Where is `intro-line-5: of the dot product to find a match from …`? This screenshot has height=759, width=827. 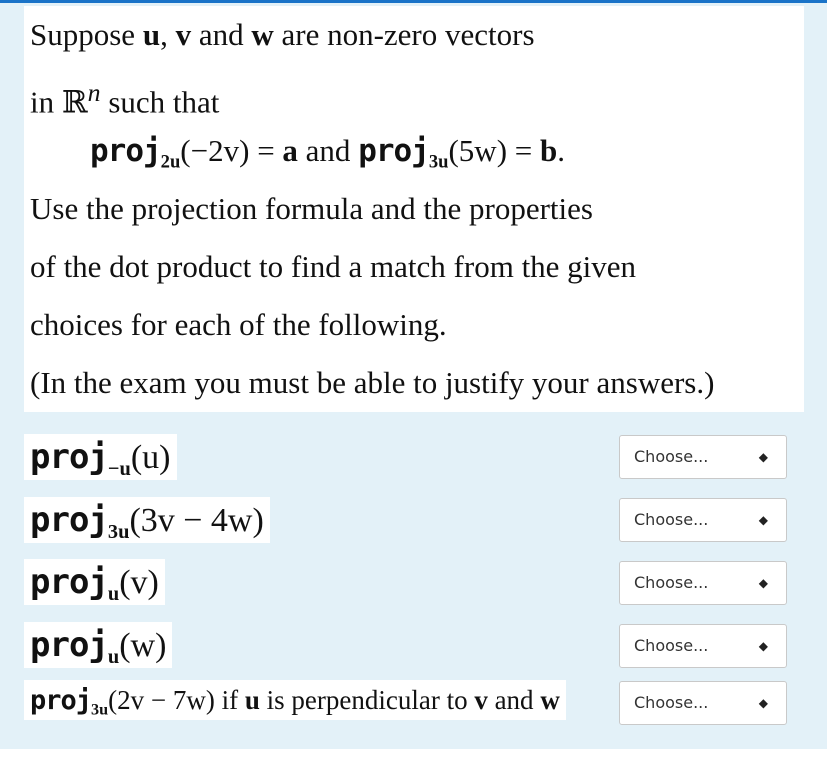 intro-line-5: of the dot product to find a match from … is located at coordinates (333, 266).